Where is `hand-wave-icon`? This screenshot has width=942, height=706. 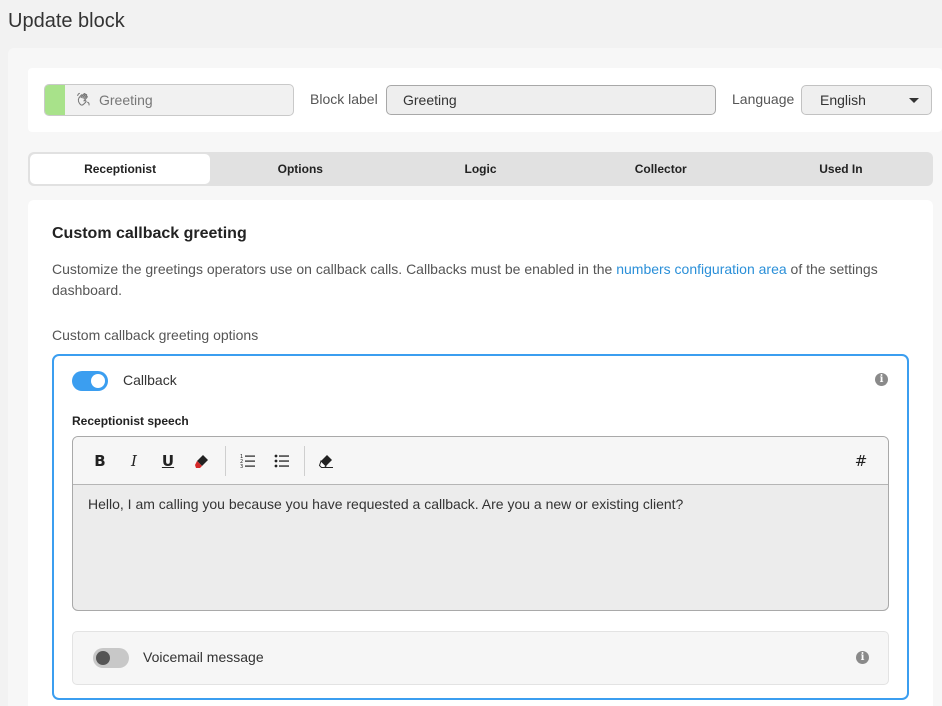 hand-wave-icon is located at coordinates (83, 99).